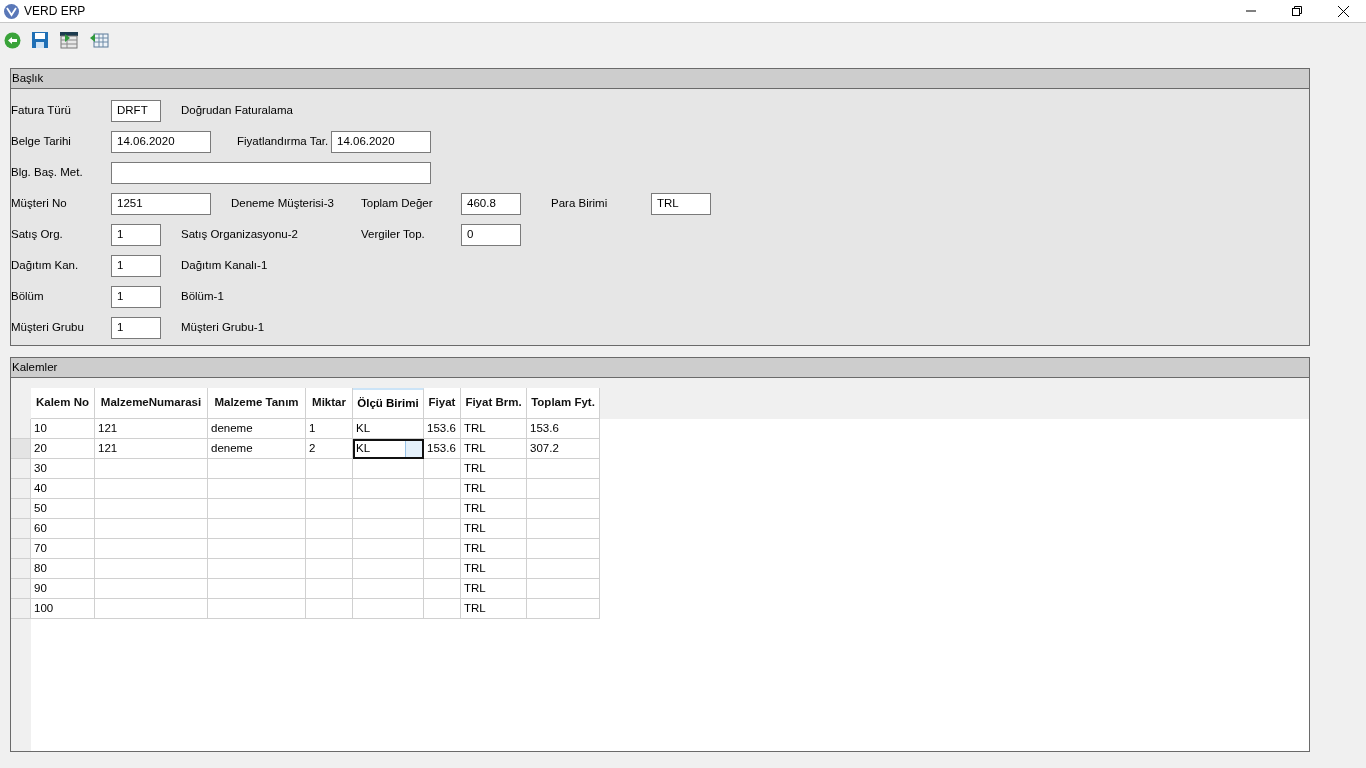 The width and height of the screenshot is (1366, 768). What do you see at coordinates (413, 449) in the screenshot?
I see `dropdown-handle` at bounding box center [413, 449].